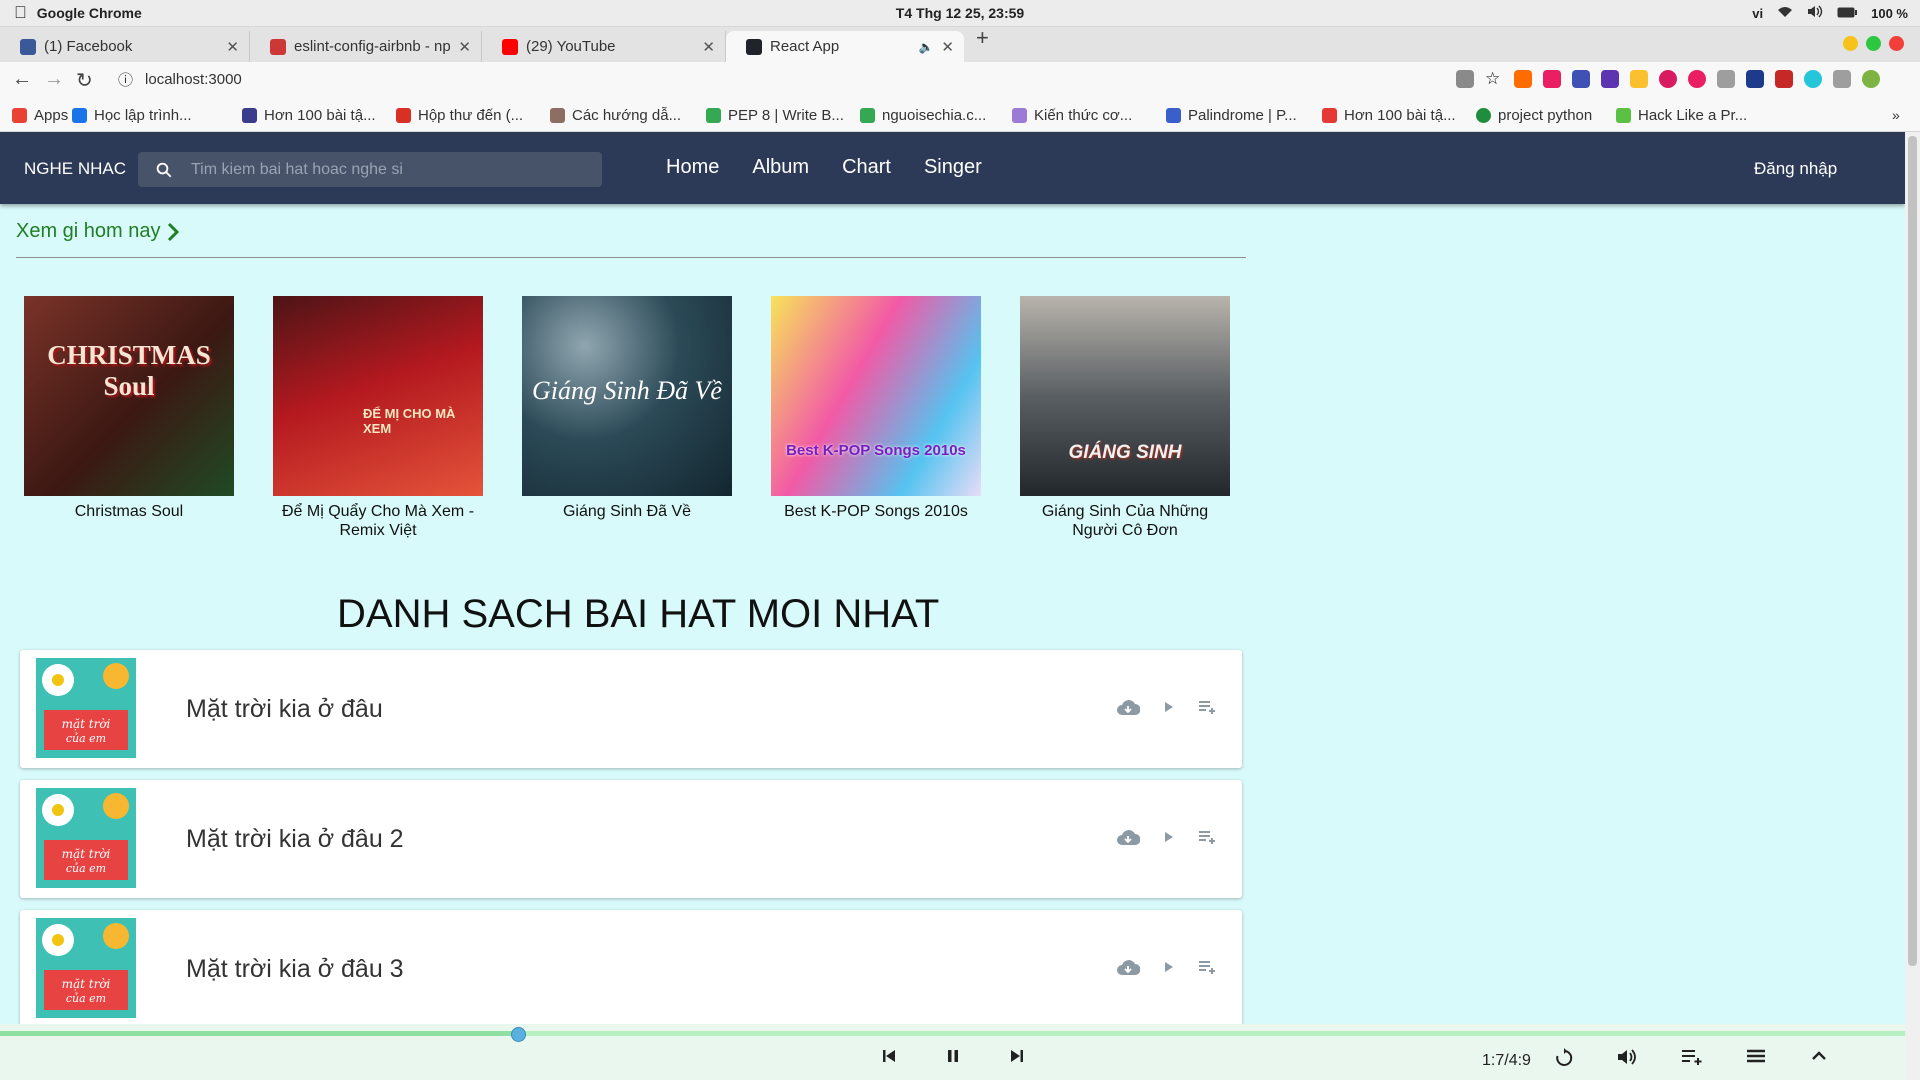  What do you see at coordinates (173, 232) in the screenshot?
I see `chevron-right-icon` at bounding box center [173, 232].